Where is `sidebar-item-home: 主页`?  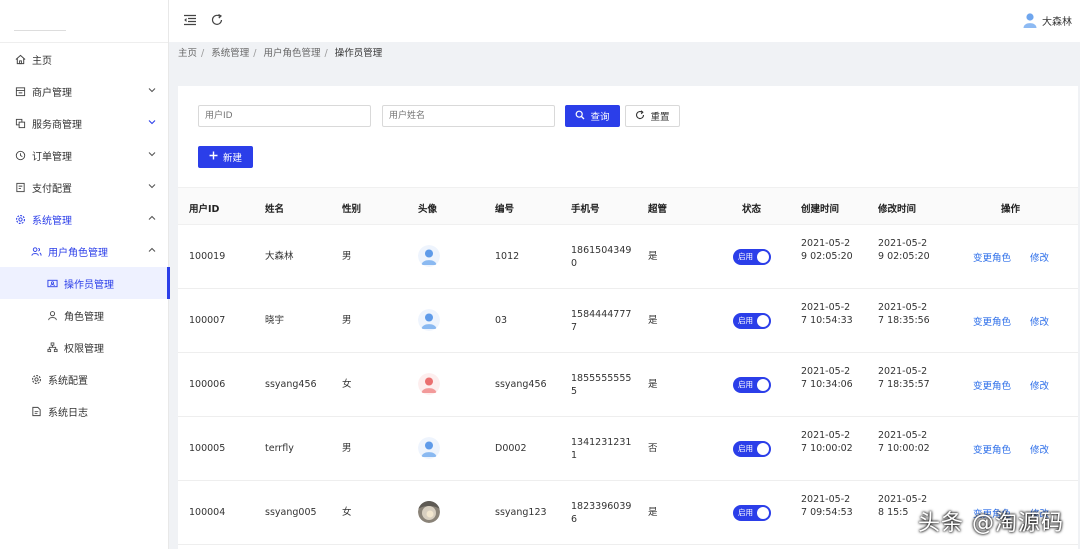 sidebar-item-home: 主页 is located at coordinates (84, 59).